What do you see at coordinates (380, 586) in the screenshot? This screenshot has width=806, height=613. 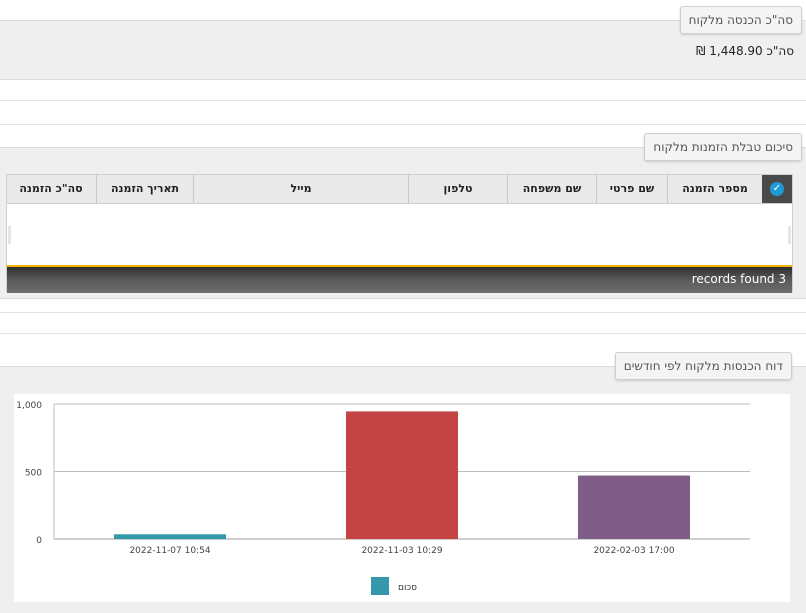 I see `legend-swatch` at bounding box center [380, 586].